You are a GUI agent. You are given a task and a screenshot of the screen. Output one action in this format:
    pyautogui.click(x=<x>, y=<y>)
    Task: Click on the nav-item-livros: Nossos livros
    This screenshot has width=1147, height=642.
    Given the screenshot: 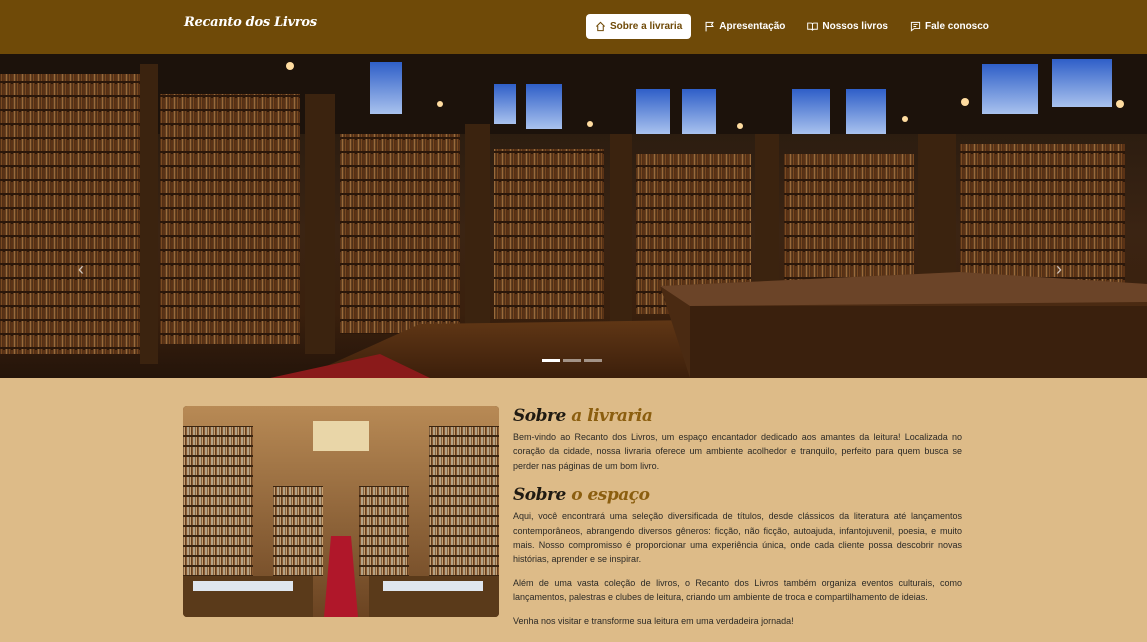 What is the action you would take?
    pyautogui.click(x=847, y=26)
    